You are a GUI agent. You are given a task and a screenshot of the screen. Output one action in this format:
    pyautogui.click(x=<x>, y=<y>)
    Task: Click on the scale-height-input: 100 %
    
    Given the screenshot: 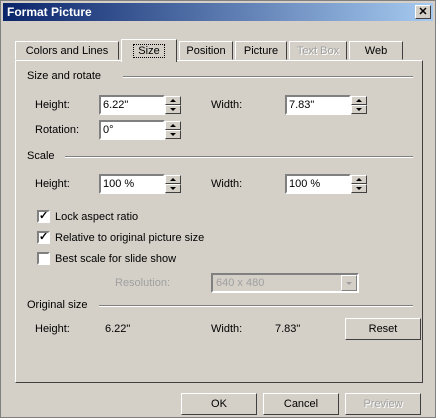 What is the action you would take?
    pyautogui.click(x=132, y=184)
    